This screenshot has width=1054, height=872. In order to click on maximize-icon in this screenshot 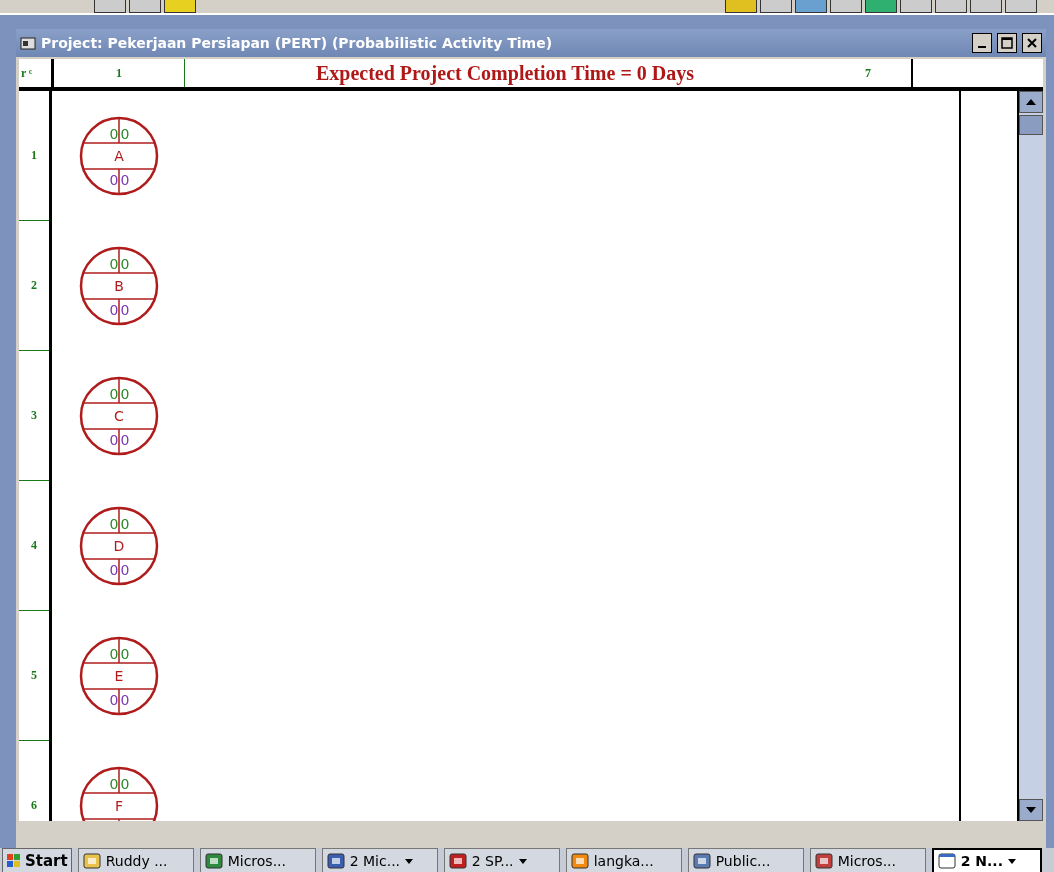, I will do `click(1007, 43)`.